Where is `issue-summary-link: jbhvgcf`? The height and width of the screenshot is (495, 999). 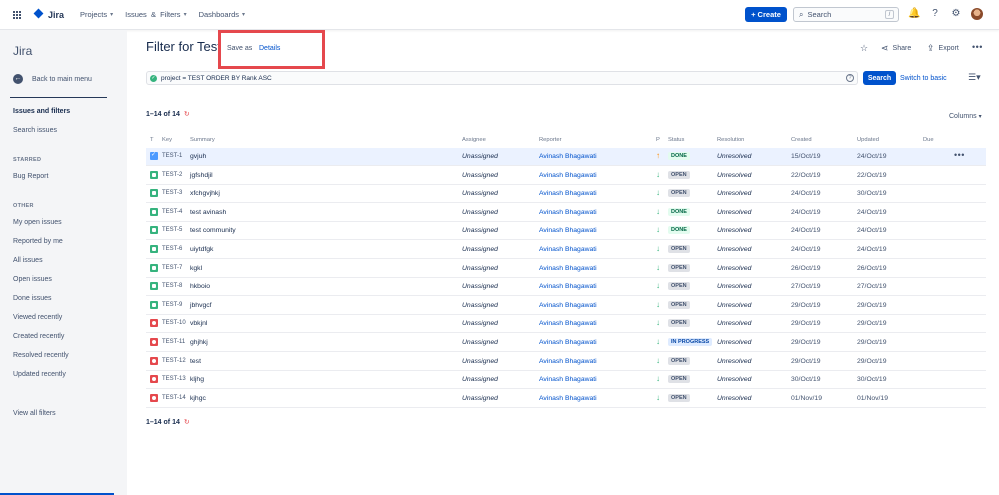
issue-summary-link: jbhvgcf is located at coordinates (201, 305).